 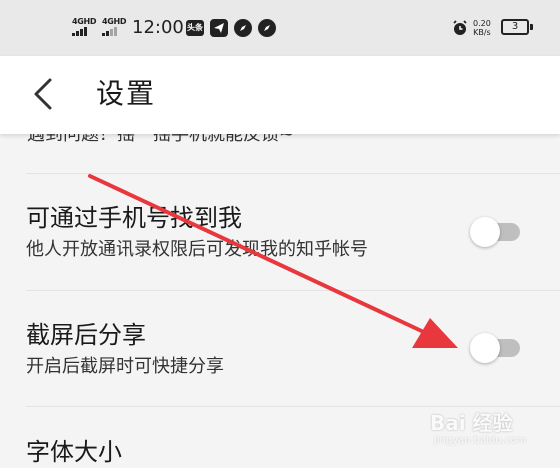 I want to click on watermark-text: Bai 经验, so click(x=471, y=423).